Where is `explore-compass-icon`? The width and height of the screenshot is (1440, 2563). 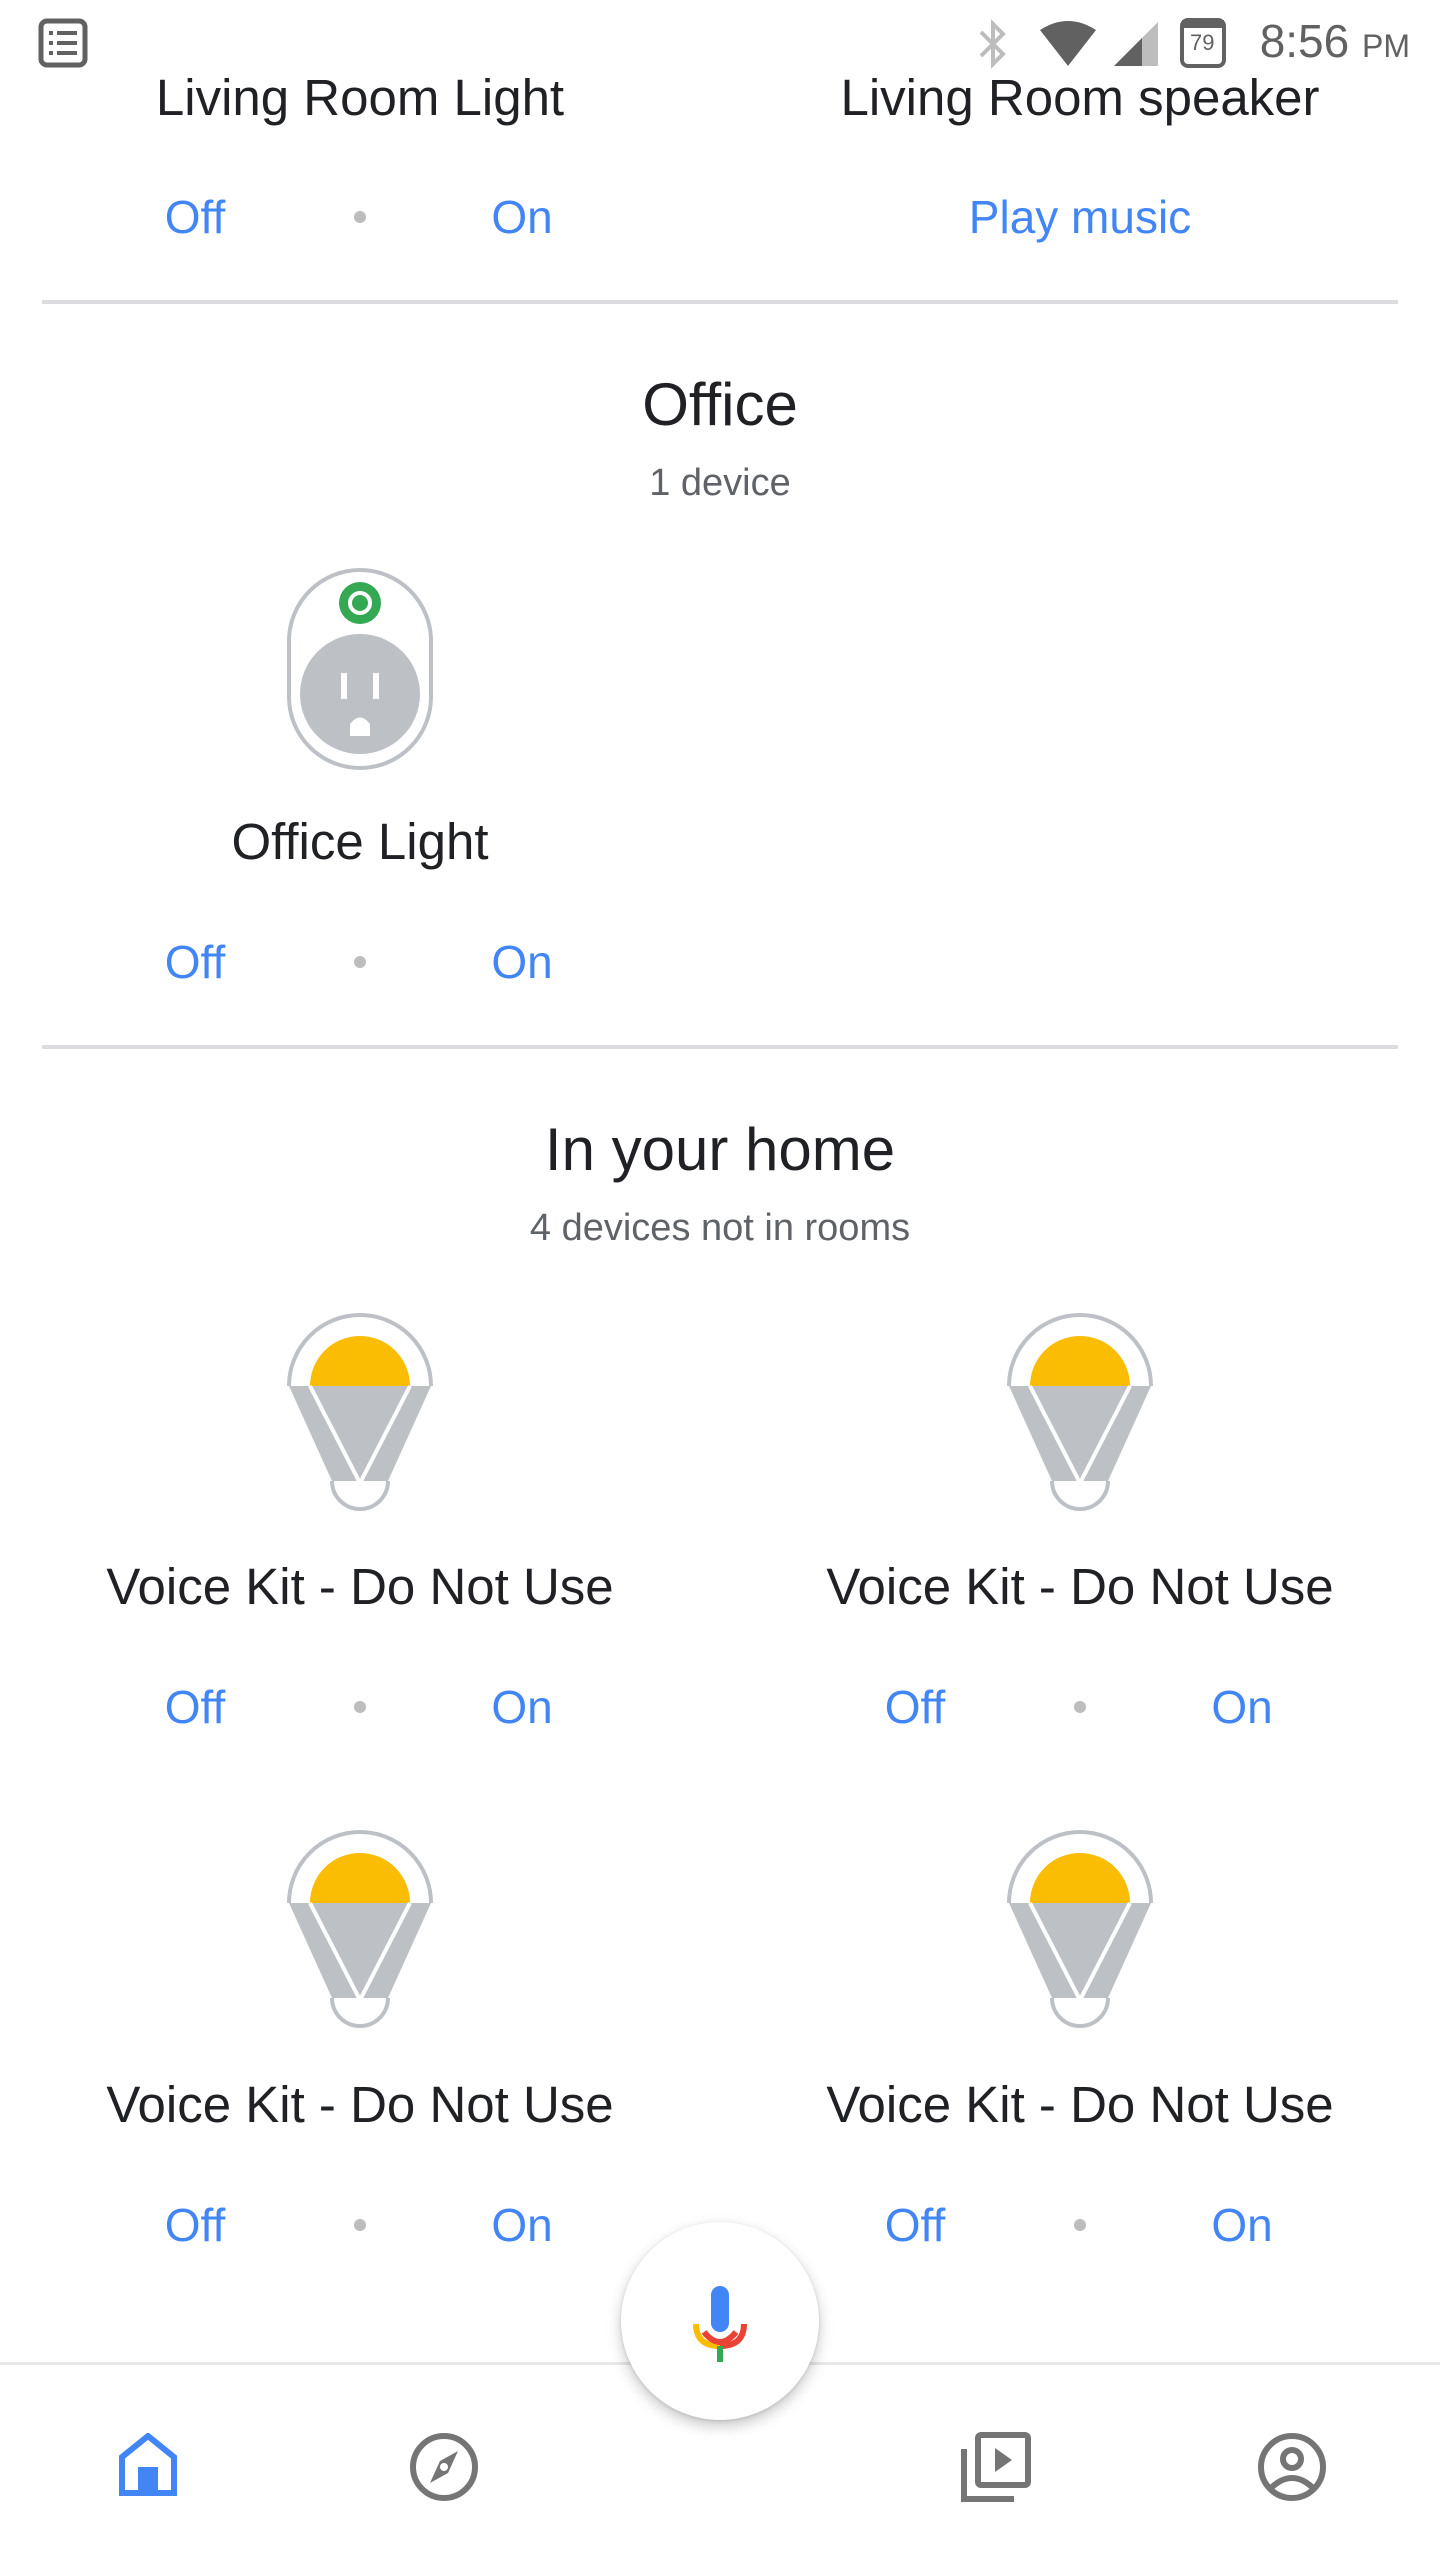
explore-compass-icon is located at coordinates (444, 2467).